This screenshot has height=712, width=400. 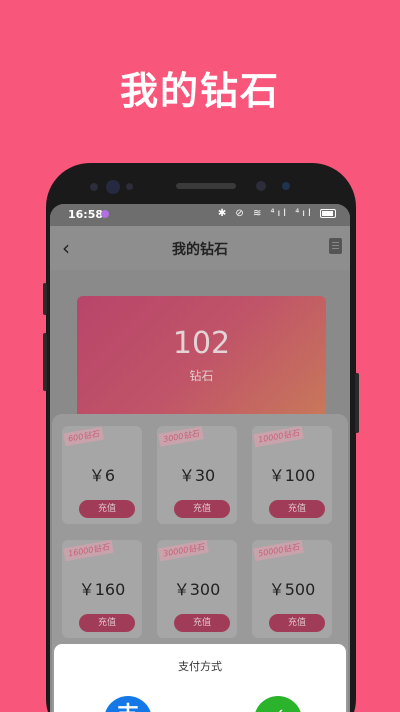 I want to click on status-bar: 16:58 ✱ ⊘ ≋ ⁴ıl ⁴ıl, so click(x=200, y=215).